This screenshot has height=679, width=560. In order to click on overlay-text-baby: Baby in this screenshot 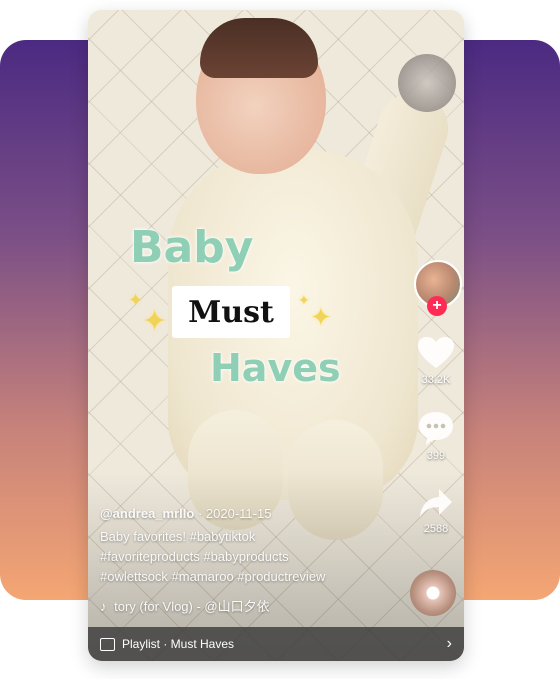, I will do `click(192, 247)`.